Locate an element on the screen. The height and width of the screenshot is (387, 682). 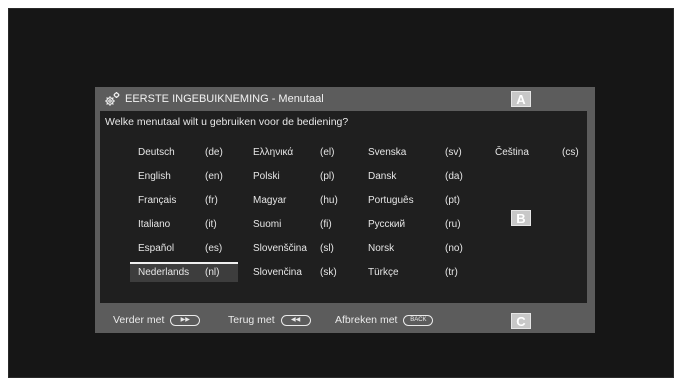
language-option: Ελληνικά (el) is located at coordinates (308, 153).